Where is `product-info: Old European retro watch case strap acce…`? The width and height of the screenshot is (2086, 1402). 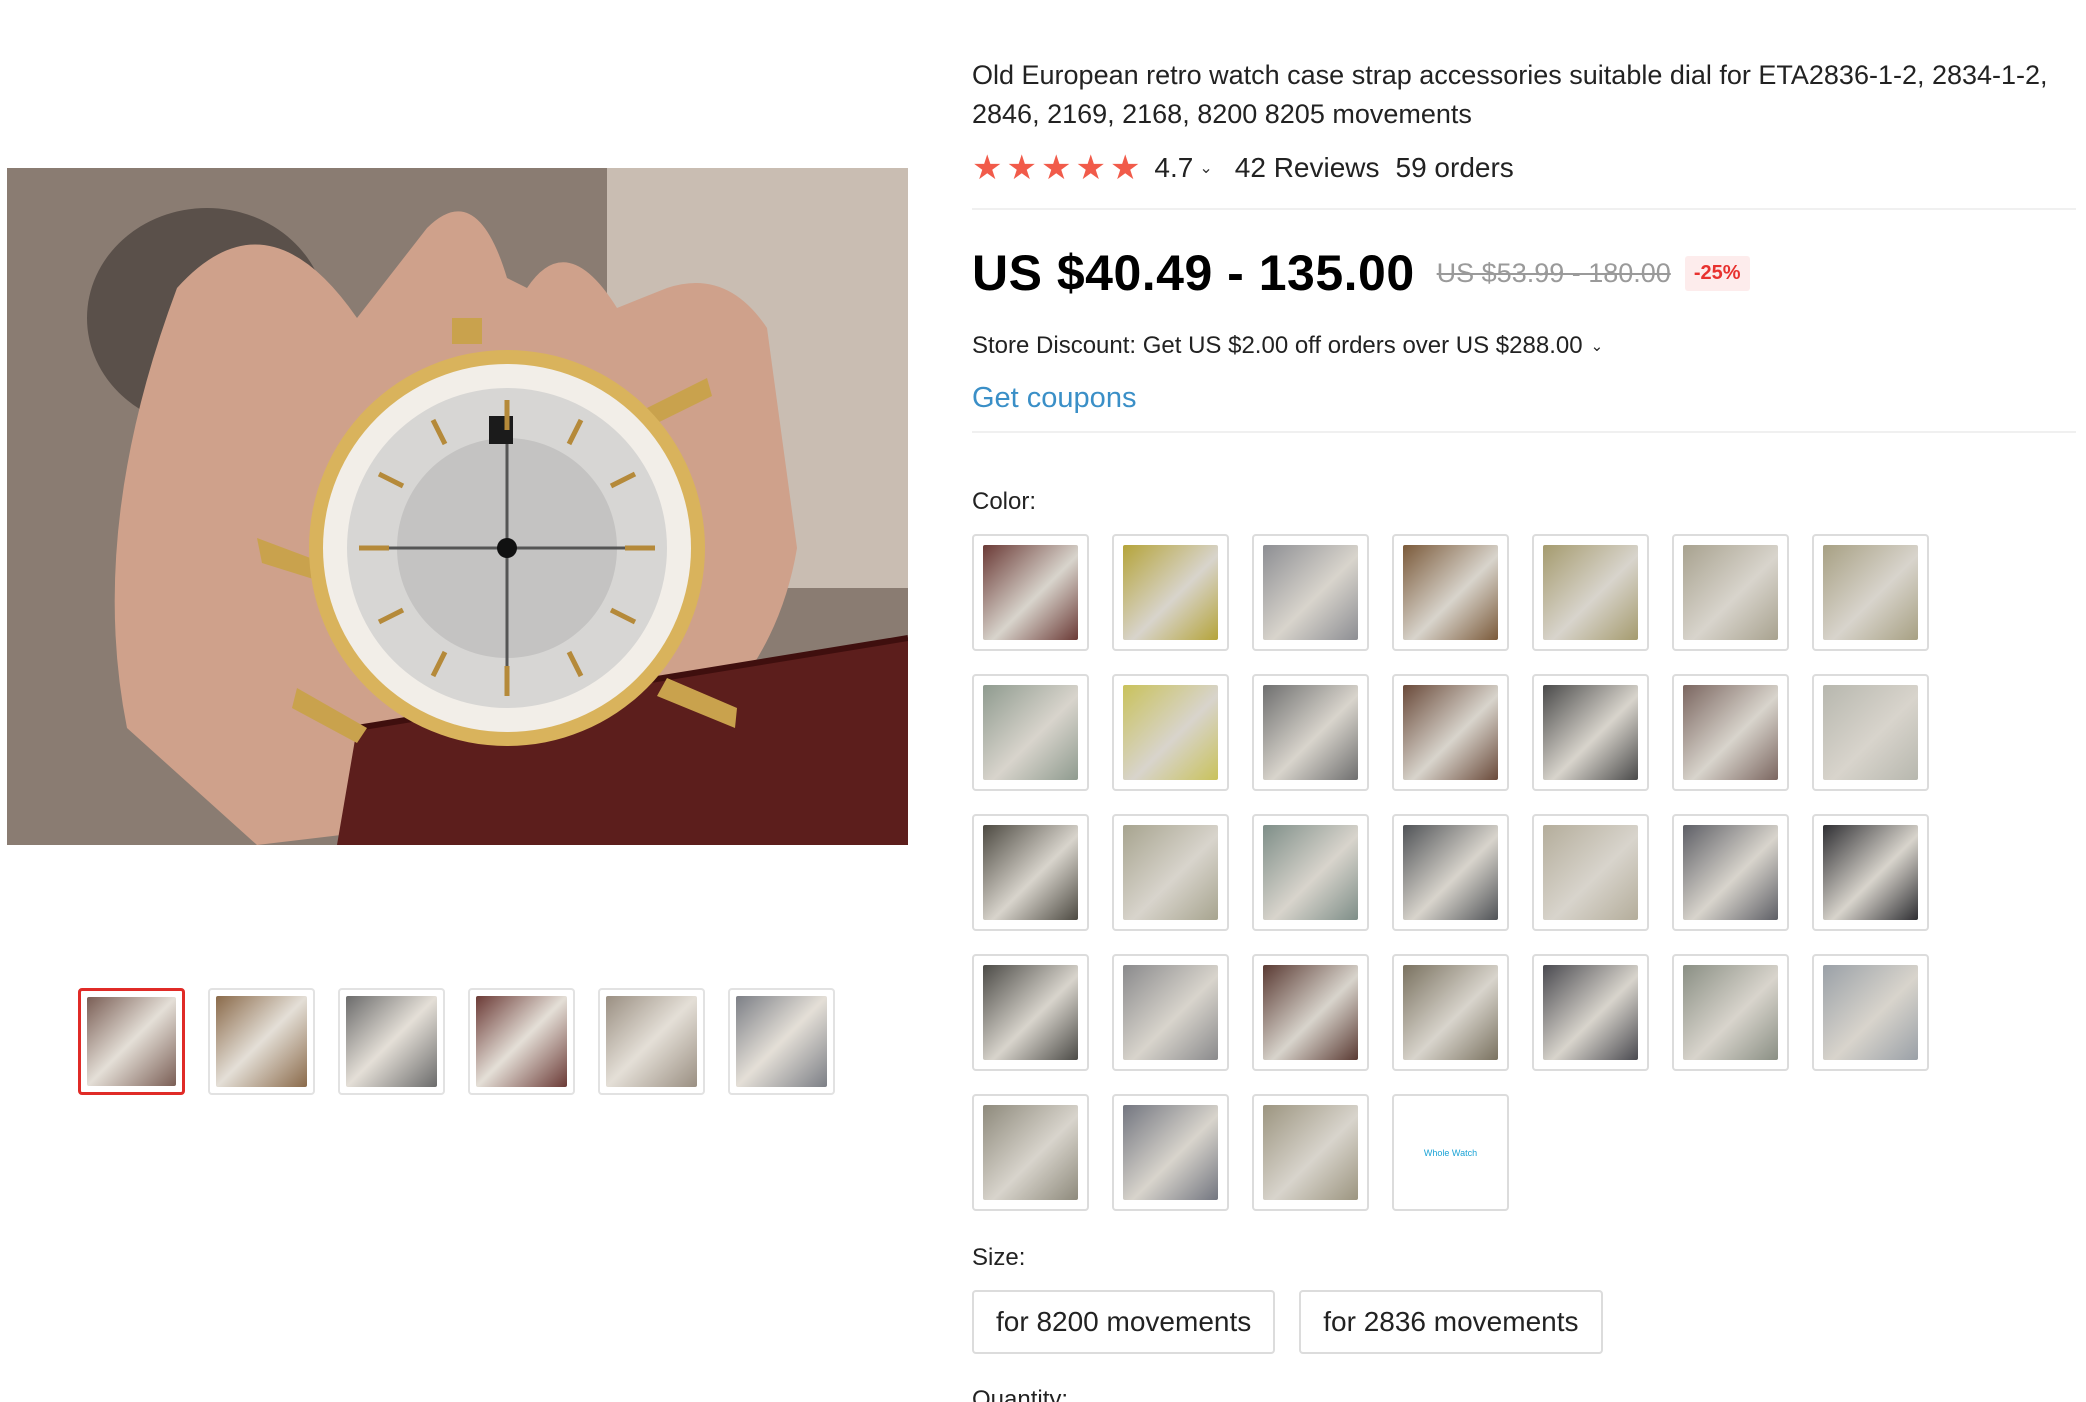
product-info: Old European retro watch case strap acce… is located at coordinates (1524, 244).